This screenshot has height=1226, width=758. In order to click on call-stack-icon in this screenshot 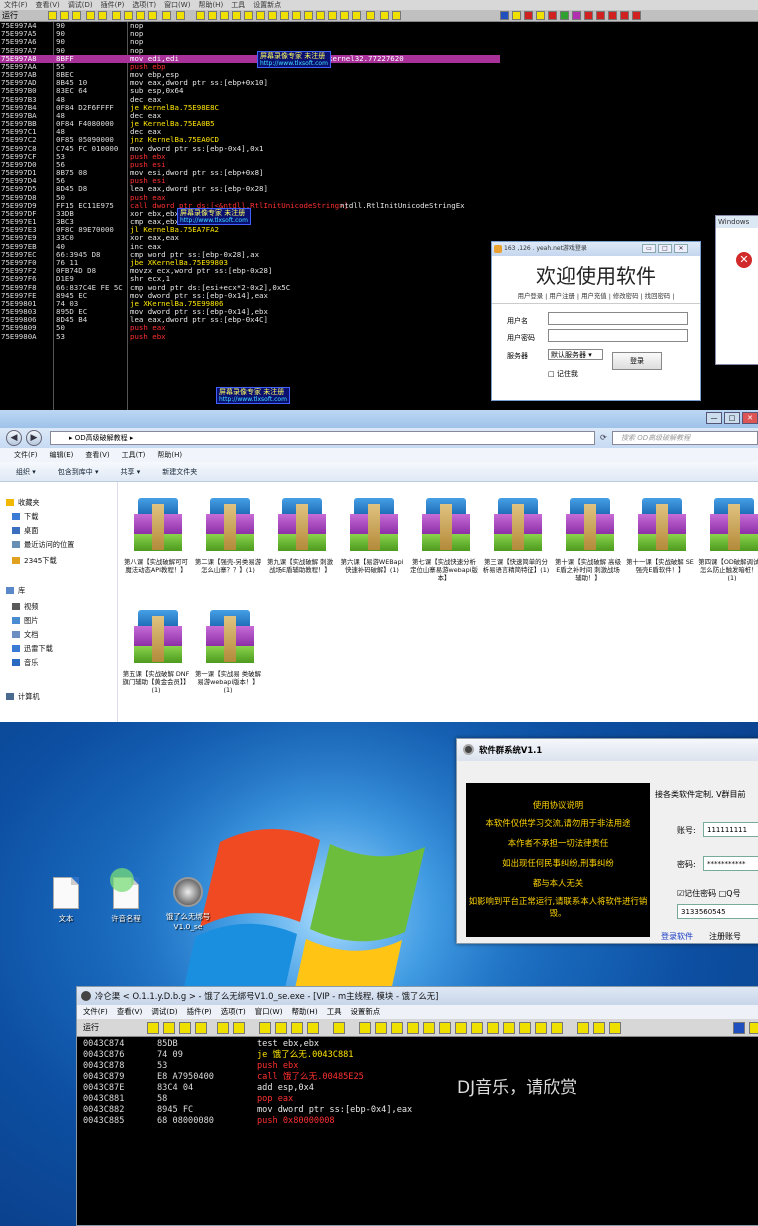, I will do `click(493, 1028)`.